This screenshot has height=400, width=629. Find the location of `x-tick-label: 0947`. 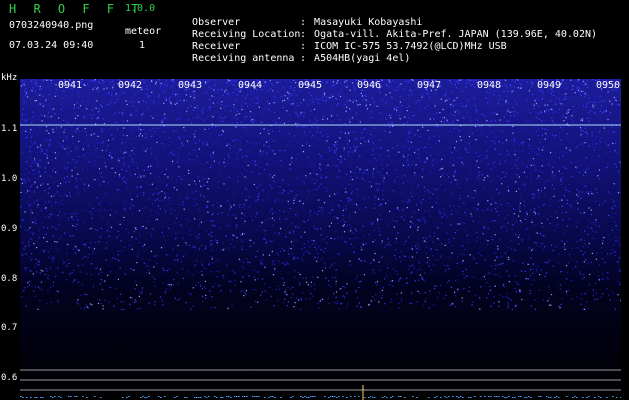

x-tick-label: 0947 is located at coordinates (429, 85).